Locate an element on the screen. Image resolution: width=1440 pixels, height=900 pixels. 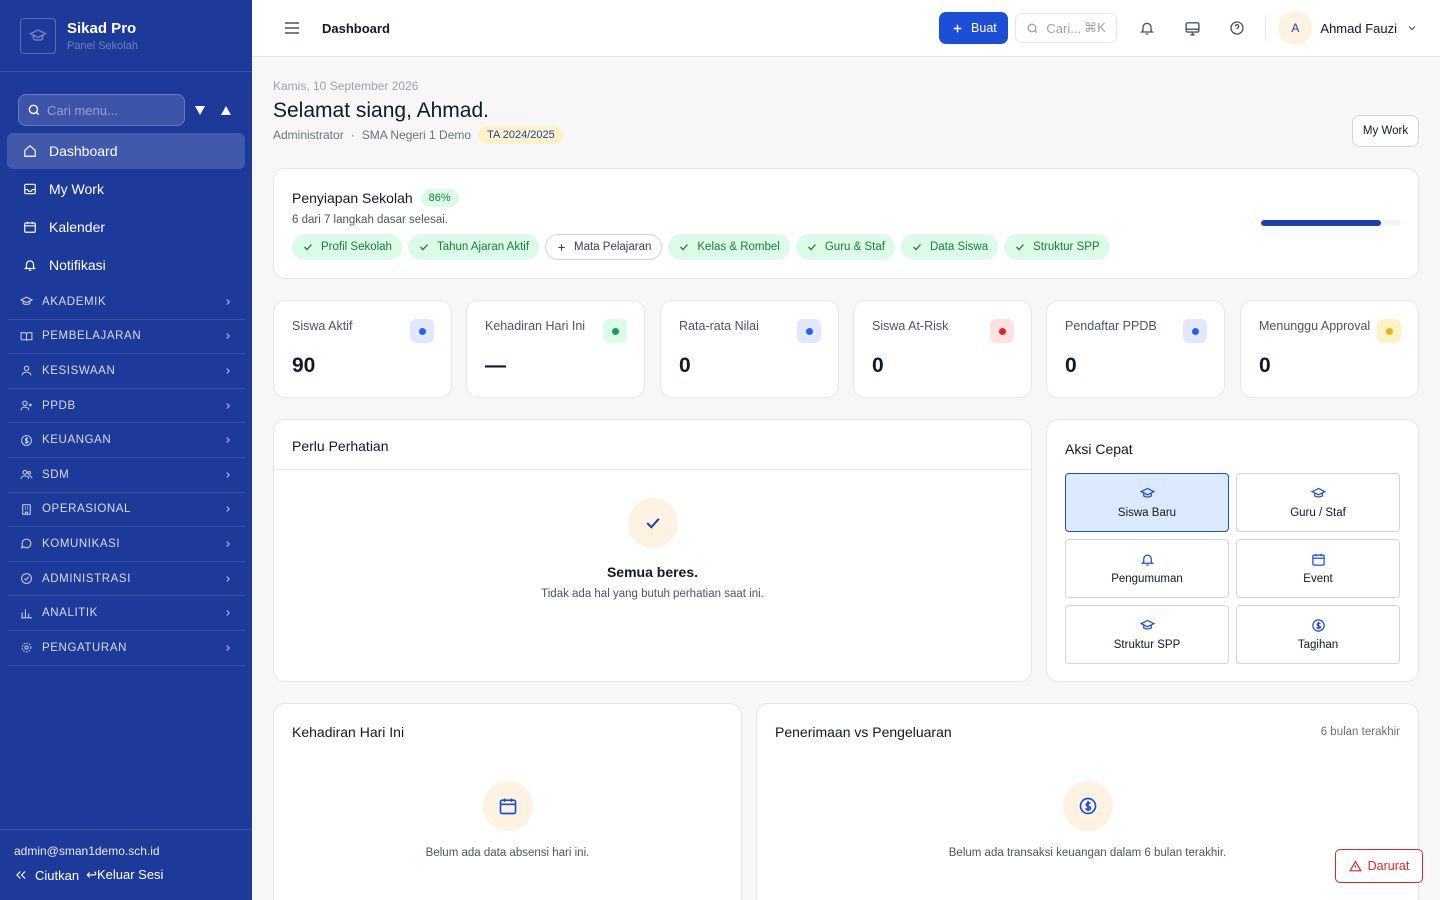
stat-card-rata-rata-nilai: Rata-rata Nilai 0 is located at coordinates (749, 349).